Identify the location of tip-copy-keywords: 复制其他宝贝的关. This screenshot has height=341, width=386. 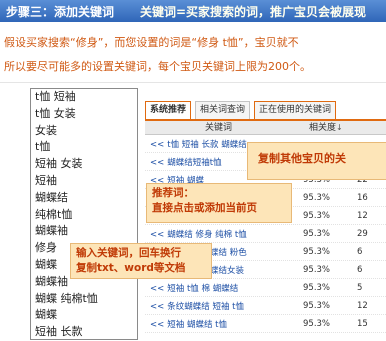
(316, 161).